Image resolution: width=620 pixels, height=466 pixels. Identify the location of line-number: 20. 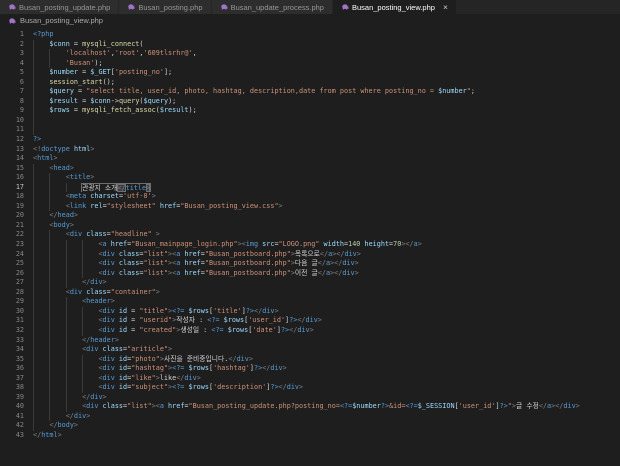
(14, 216).